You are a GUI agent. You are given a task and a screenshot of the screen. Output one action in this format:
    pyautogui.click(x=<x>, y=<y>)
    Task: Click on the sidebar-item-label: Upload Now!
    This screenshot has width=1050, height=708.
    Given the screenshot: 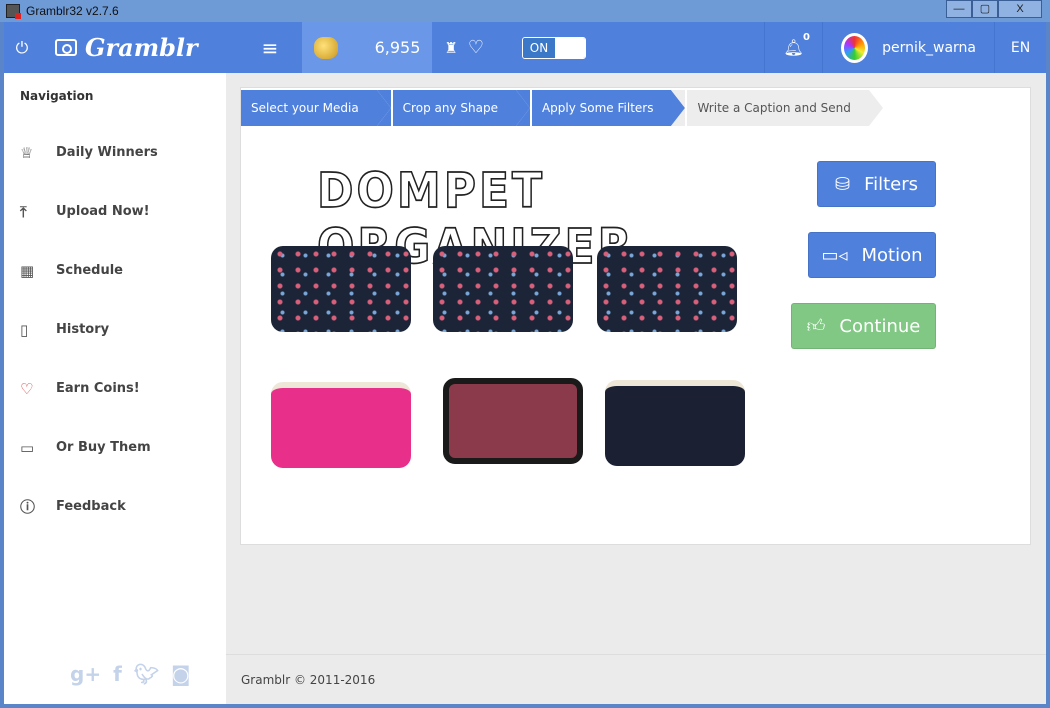 What is the action you would take?
    pyautogui.click(x=103, y=211)
    